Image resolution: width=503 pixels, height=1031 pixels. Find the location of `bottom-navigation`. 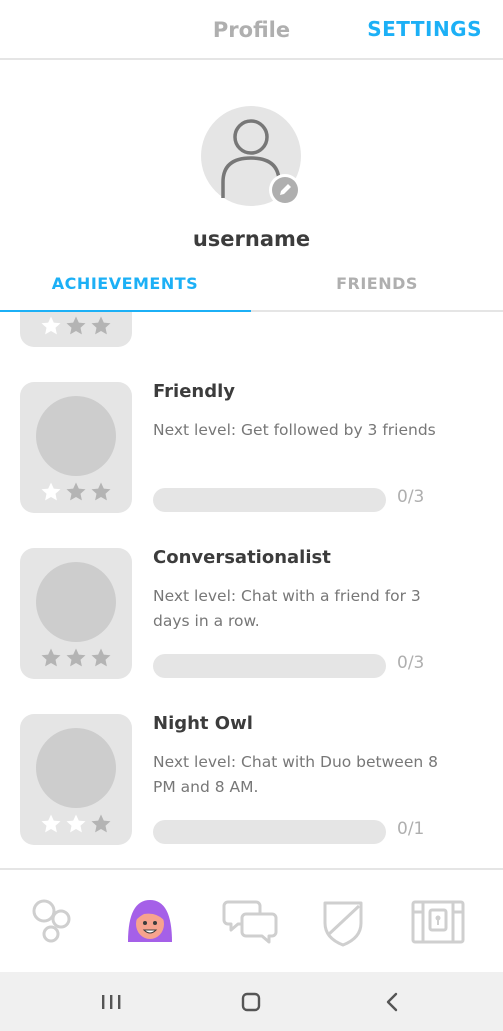

bottom-navigation is located at coordinates (251, 920).